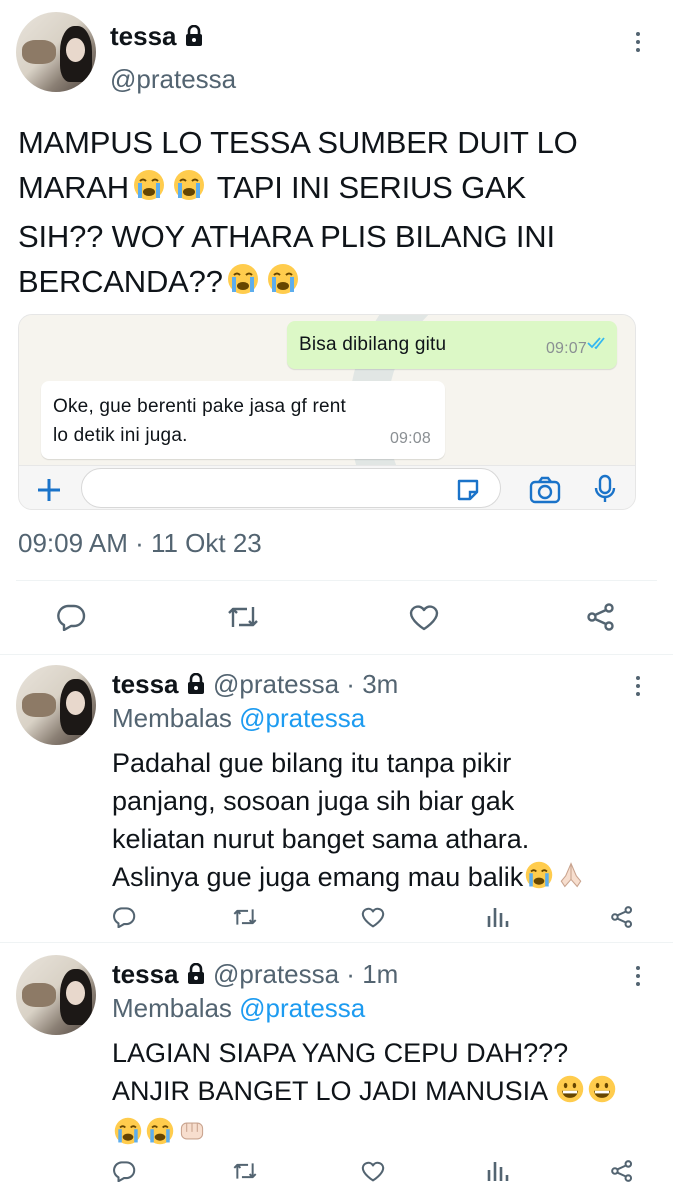  What do you see at coordinates (545, 492) in the screenshot?
I see `camera-icon` at bounding box center [545, 492].